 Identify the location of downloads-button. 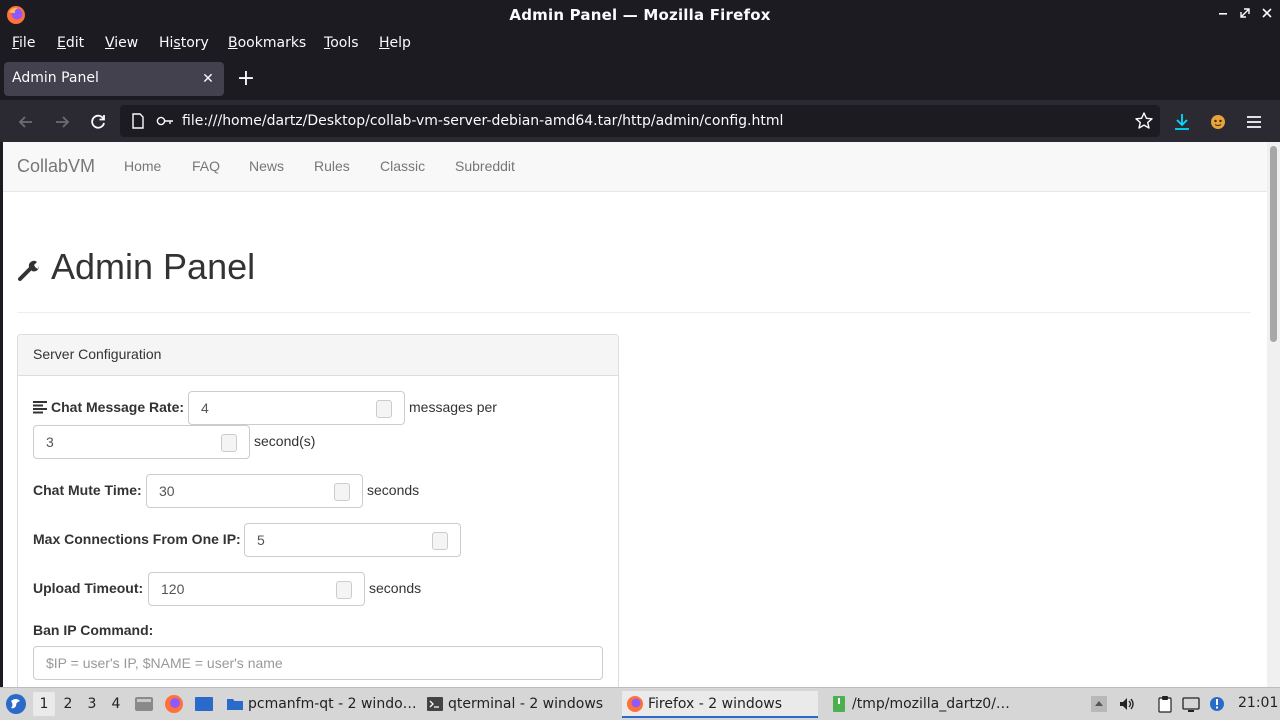
(1182, 122).